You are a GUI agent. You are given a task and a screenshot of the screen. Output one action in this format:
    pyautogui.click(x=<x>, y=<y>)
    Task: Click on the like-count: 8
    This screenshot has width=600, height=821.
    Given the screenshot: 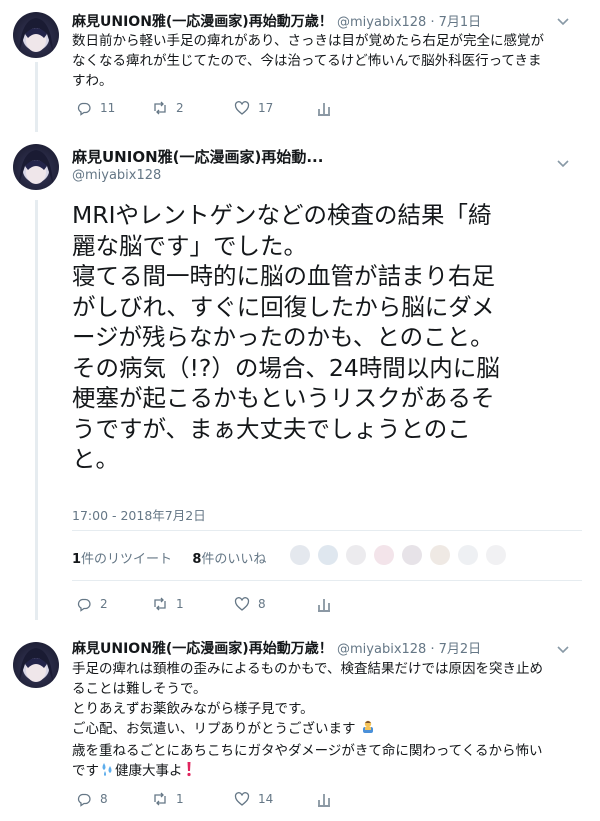 What is the action you would take?
    pyautogui.click(x=262, y=604)
    